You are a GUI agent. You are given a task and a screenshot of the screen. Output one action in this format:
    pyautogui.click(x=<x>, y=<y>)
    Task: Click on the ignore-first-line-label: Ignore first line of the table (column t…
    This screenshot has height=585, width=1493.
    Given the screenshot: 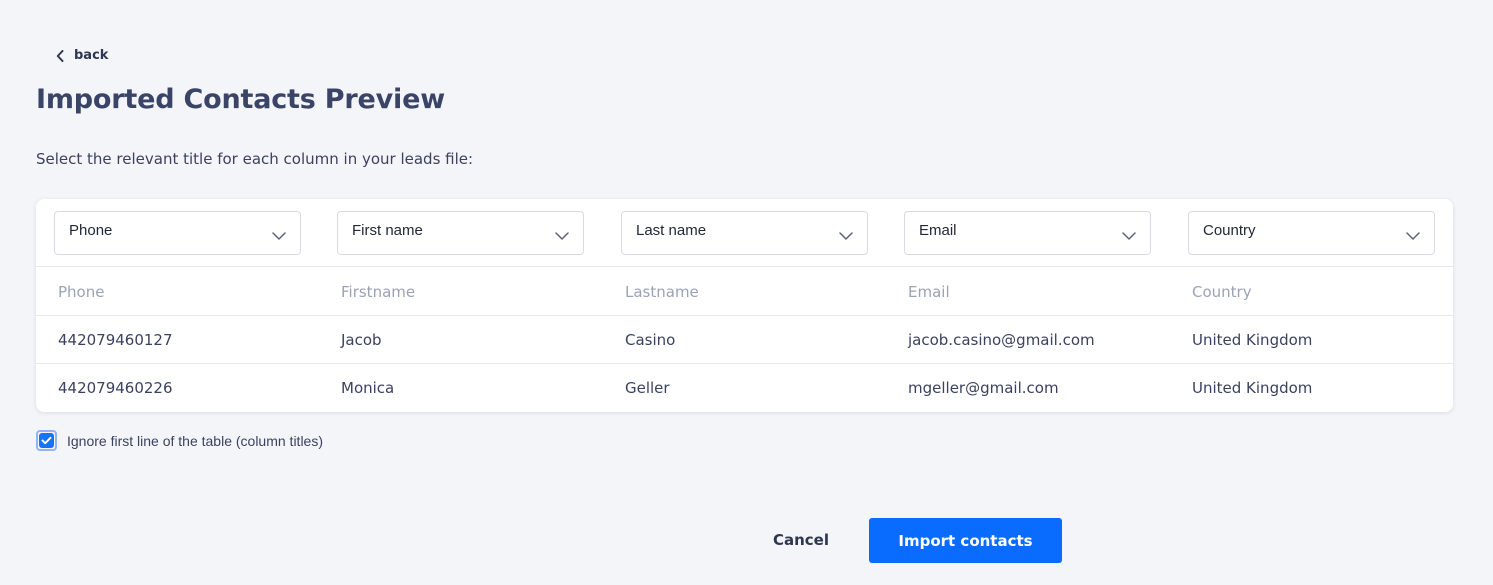 What is the action you would take?
    pyautogui.click(x=195, y=440)
    